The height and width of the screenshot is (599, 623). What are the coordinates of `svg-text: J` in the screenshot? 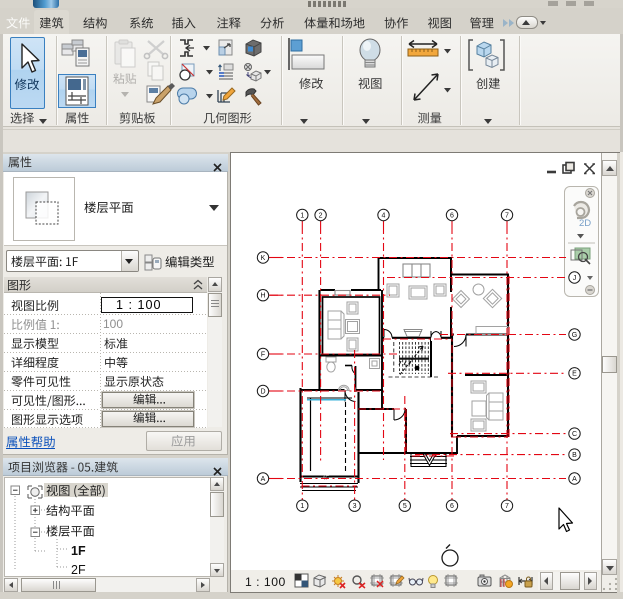 It's located at (575, 278).